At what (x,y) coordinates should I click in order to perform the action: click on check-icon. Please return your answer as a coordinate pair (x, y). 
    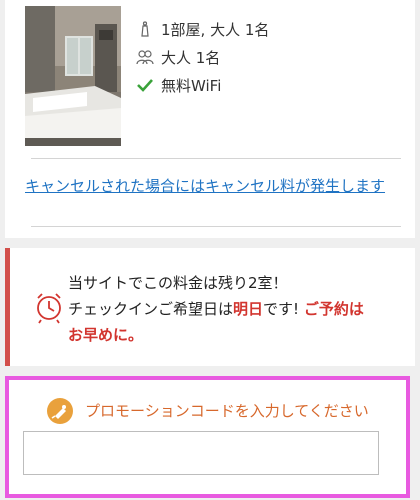
    Looking at the image, I should click on (145, 85).